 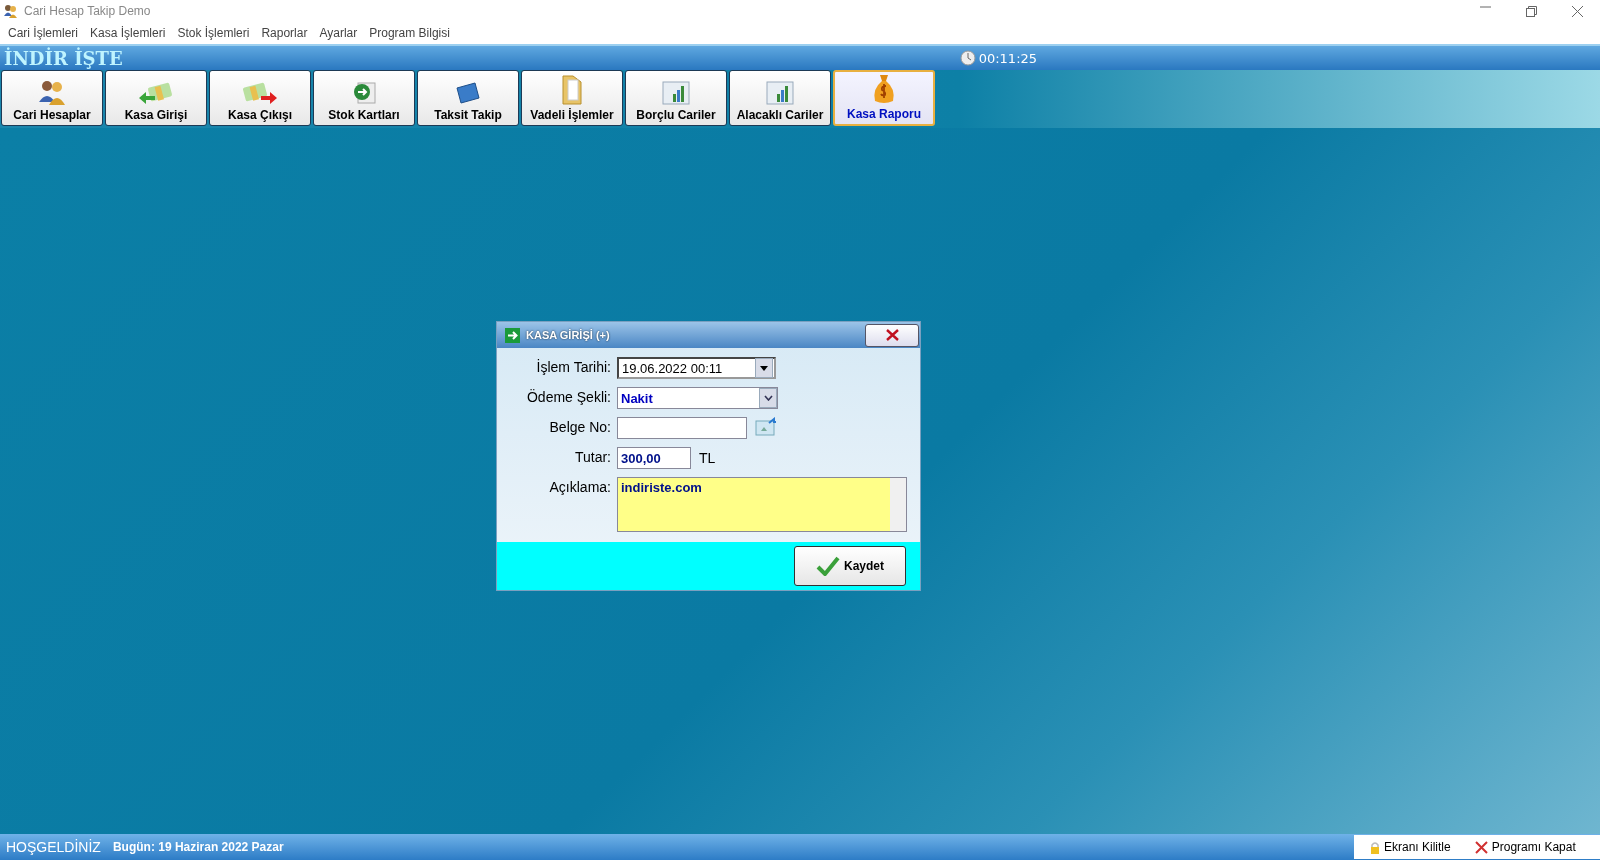 I want to click on toolbar-button: Kasa Girişi, so click(x=156, y=98).